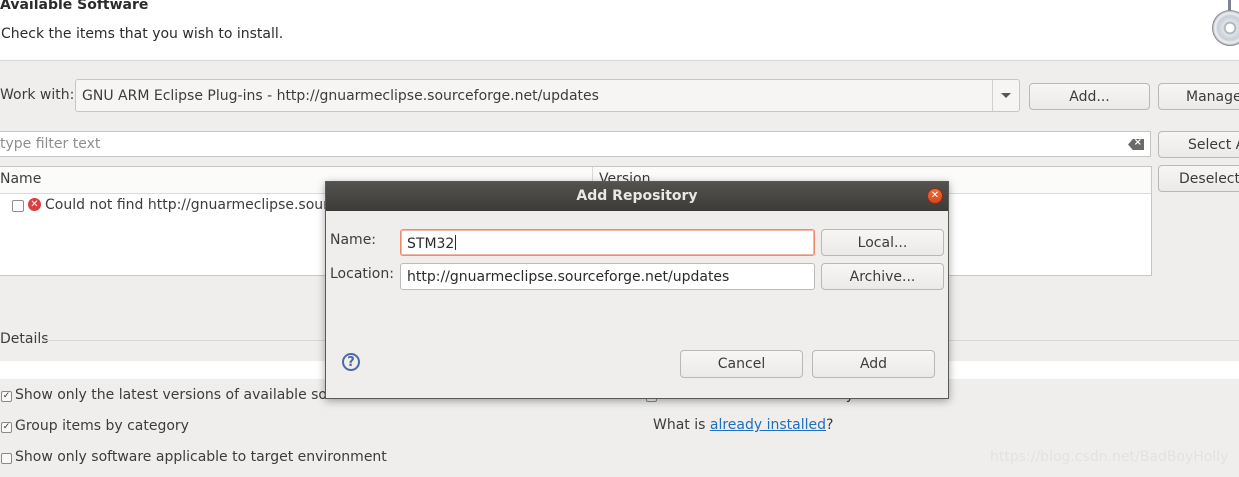  What do you see at coordinates (20, 179) in the screenshot?
I see `column-header-name: Name` at bounding box center [20, 179].